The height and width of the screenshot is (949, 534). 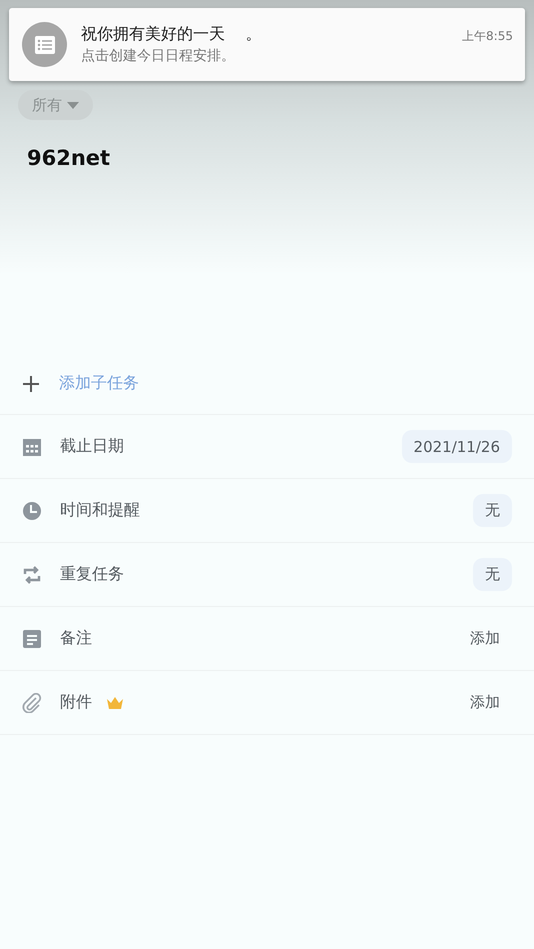 What do you see at coordinates (100, 510) in the screenshot?
I see `row-label: 时间和提醒` at bounding box center [100, 510].